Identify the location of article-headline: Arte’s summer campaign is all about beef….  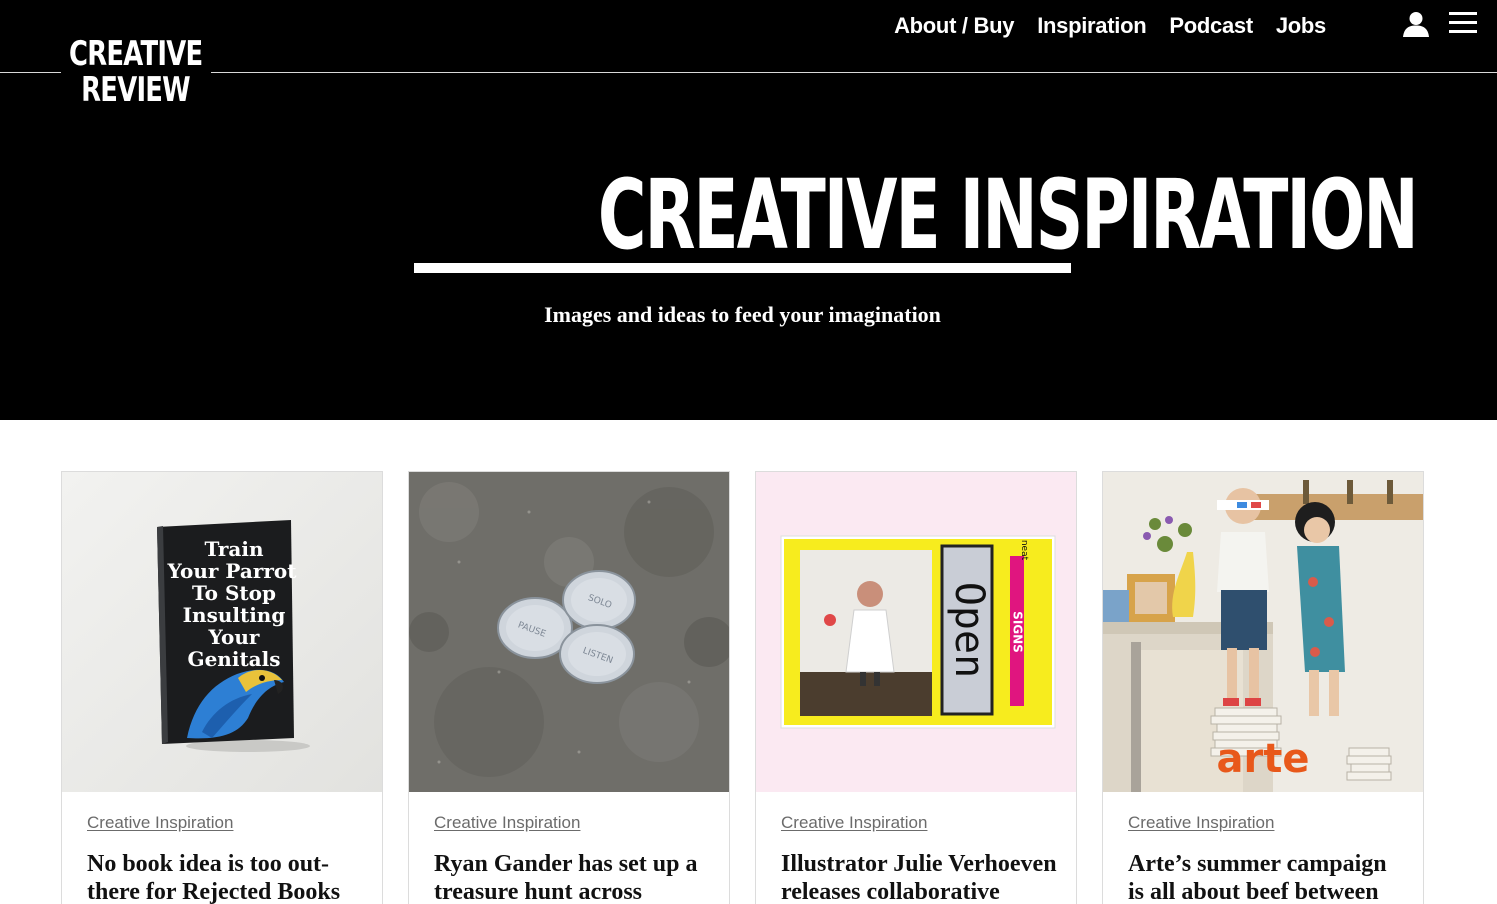
(1268, 877).